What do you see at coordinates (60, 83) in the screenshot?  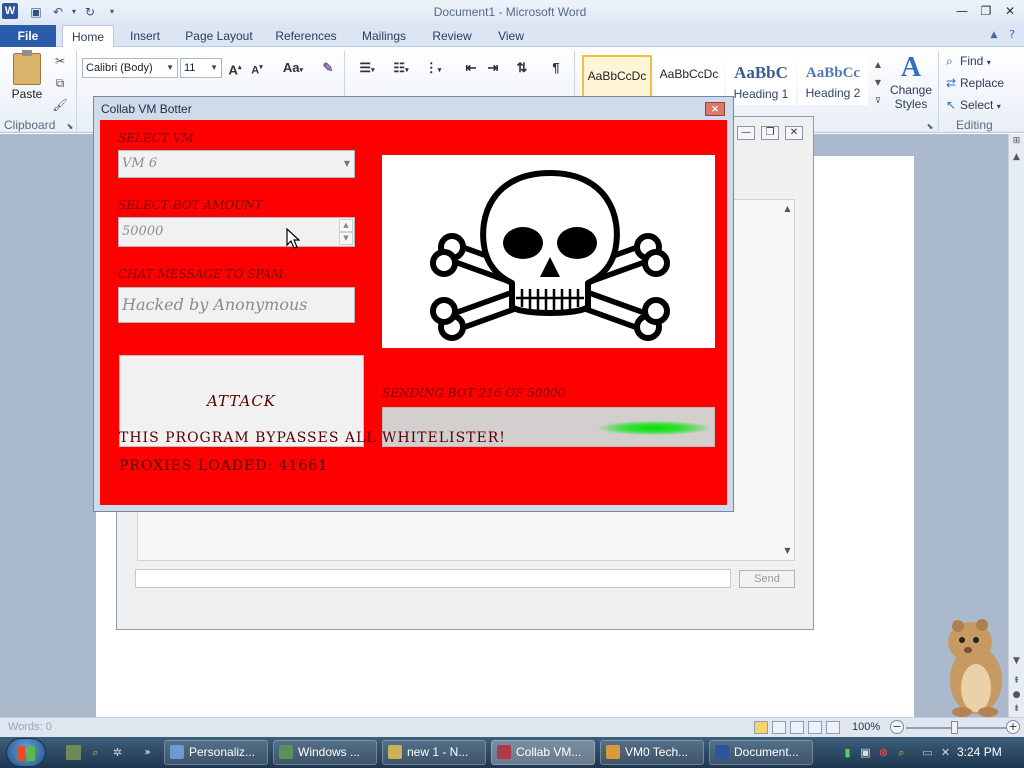 I see `copy-icon: ⧉` at bounding box center [60, 83].